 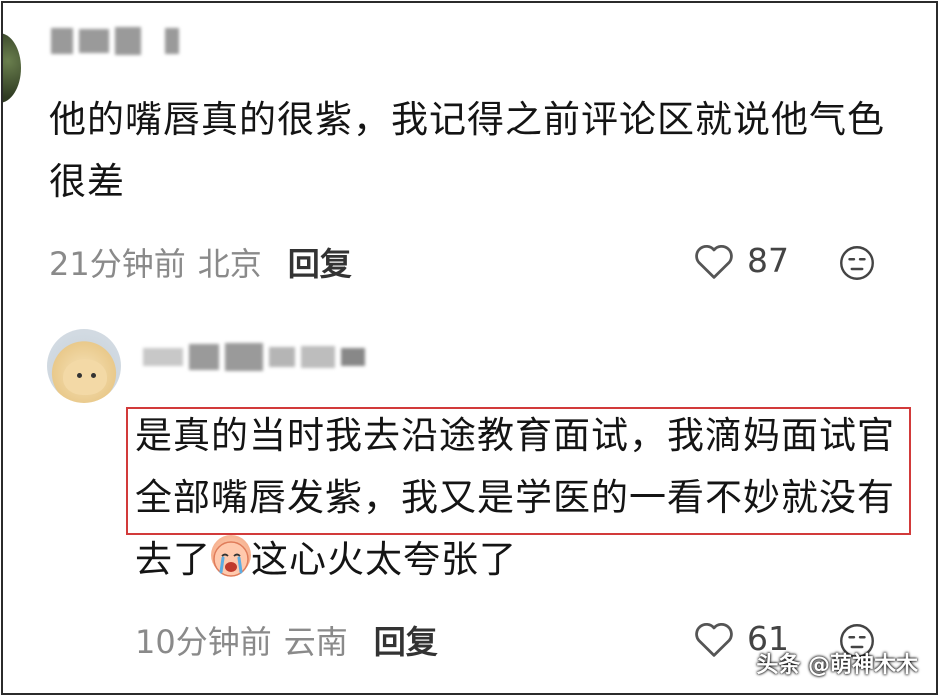 What do you see at coordinates (837, 665) in the screenshot?
I see `watermark: 头条 @萌神木木` at bounding box center [837, 665].